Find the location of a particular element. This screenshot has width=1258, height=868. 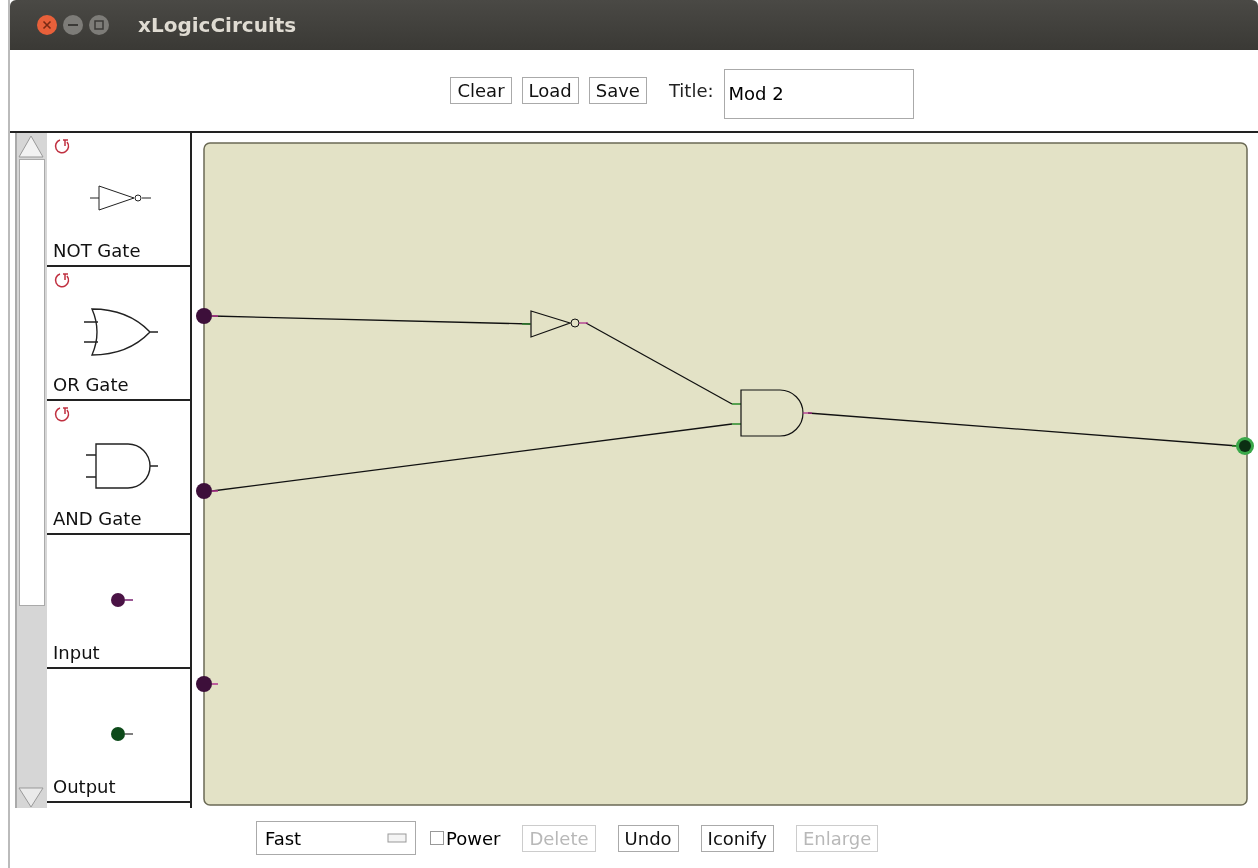

toolbar-button: Load is located at coordinates (550, 90).